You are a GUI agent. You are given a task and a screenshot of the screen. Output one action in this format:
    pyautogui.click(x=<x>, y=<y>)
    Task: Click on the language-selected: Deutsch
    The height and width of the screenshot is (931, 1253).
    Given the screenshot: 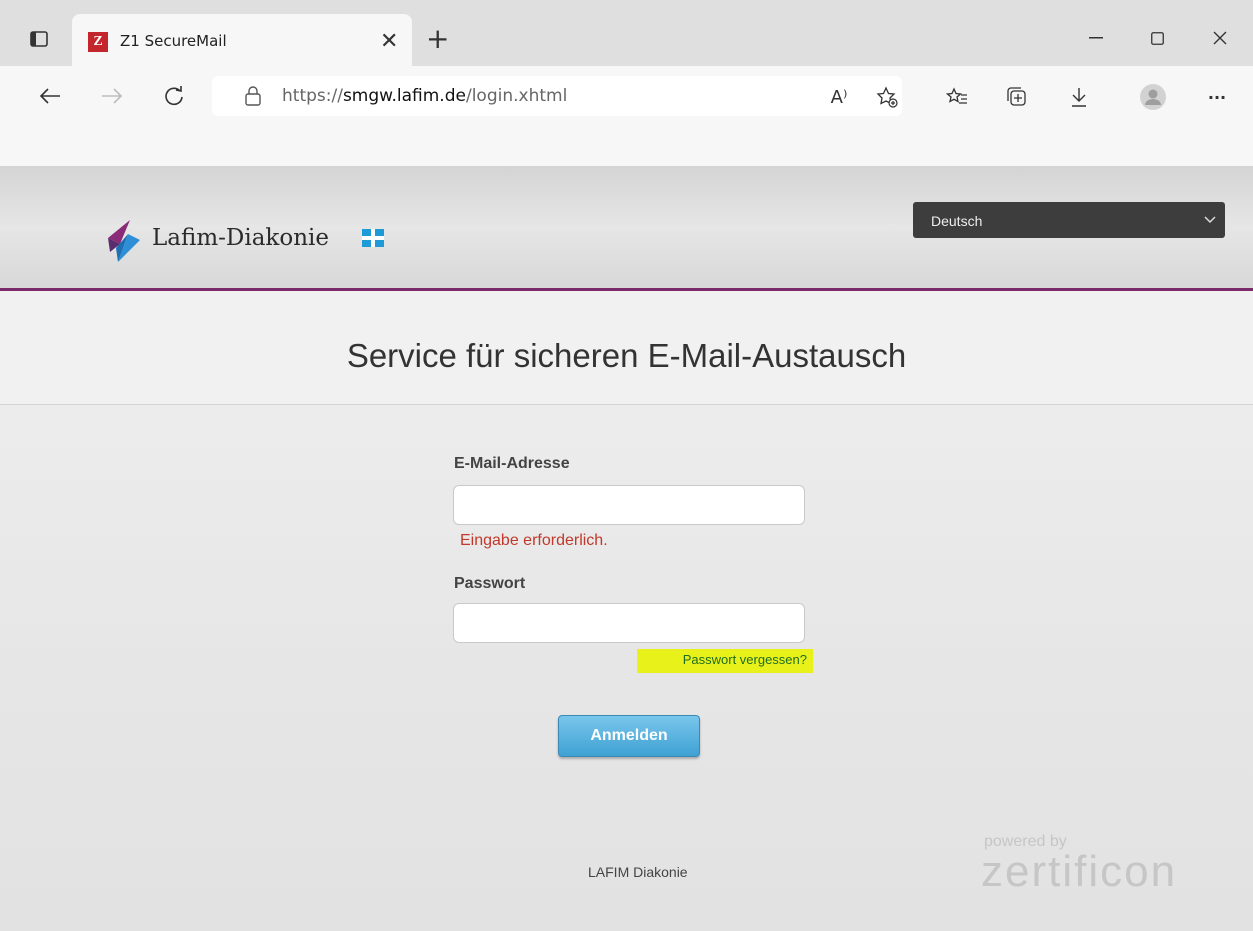 What is the action you would take?
    pyautogui.click(x=957, y=221)
    